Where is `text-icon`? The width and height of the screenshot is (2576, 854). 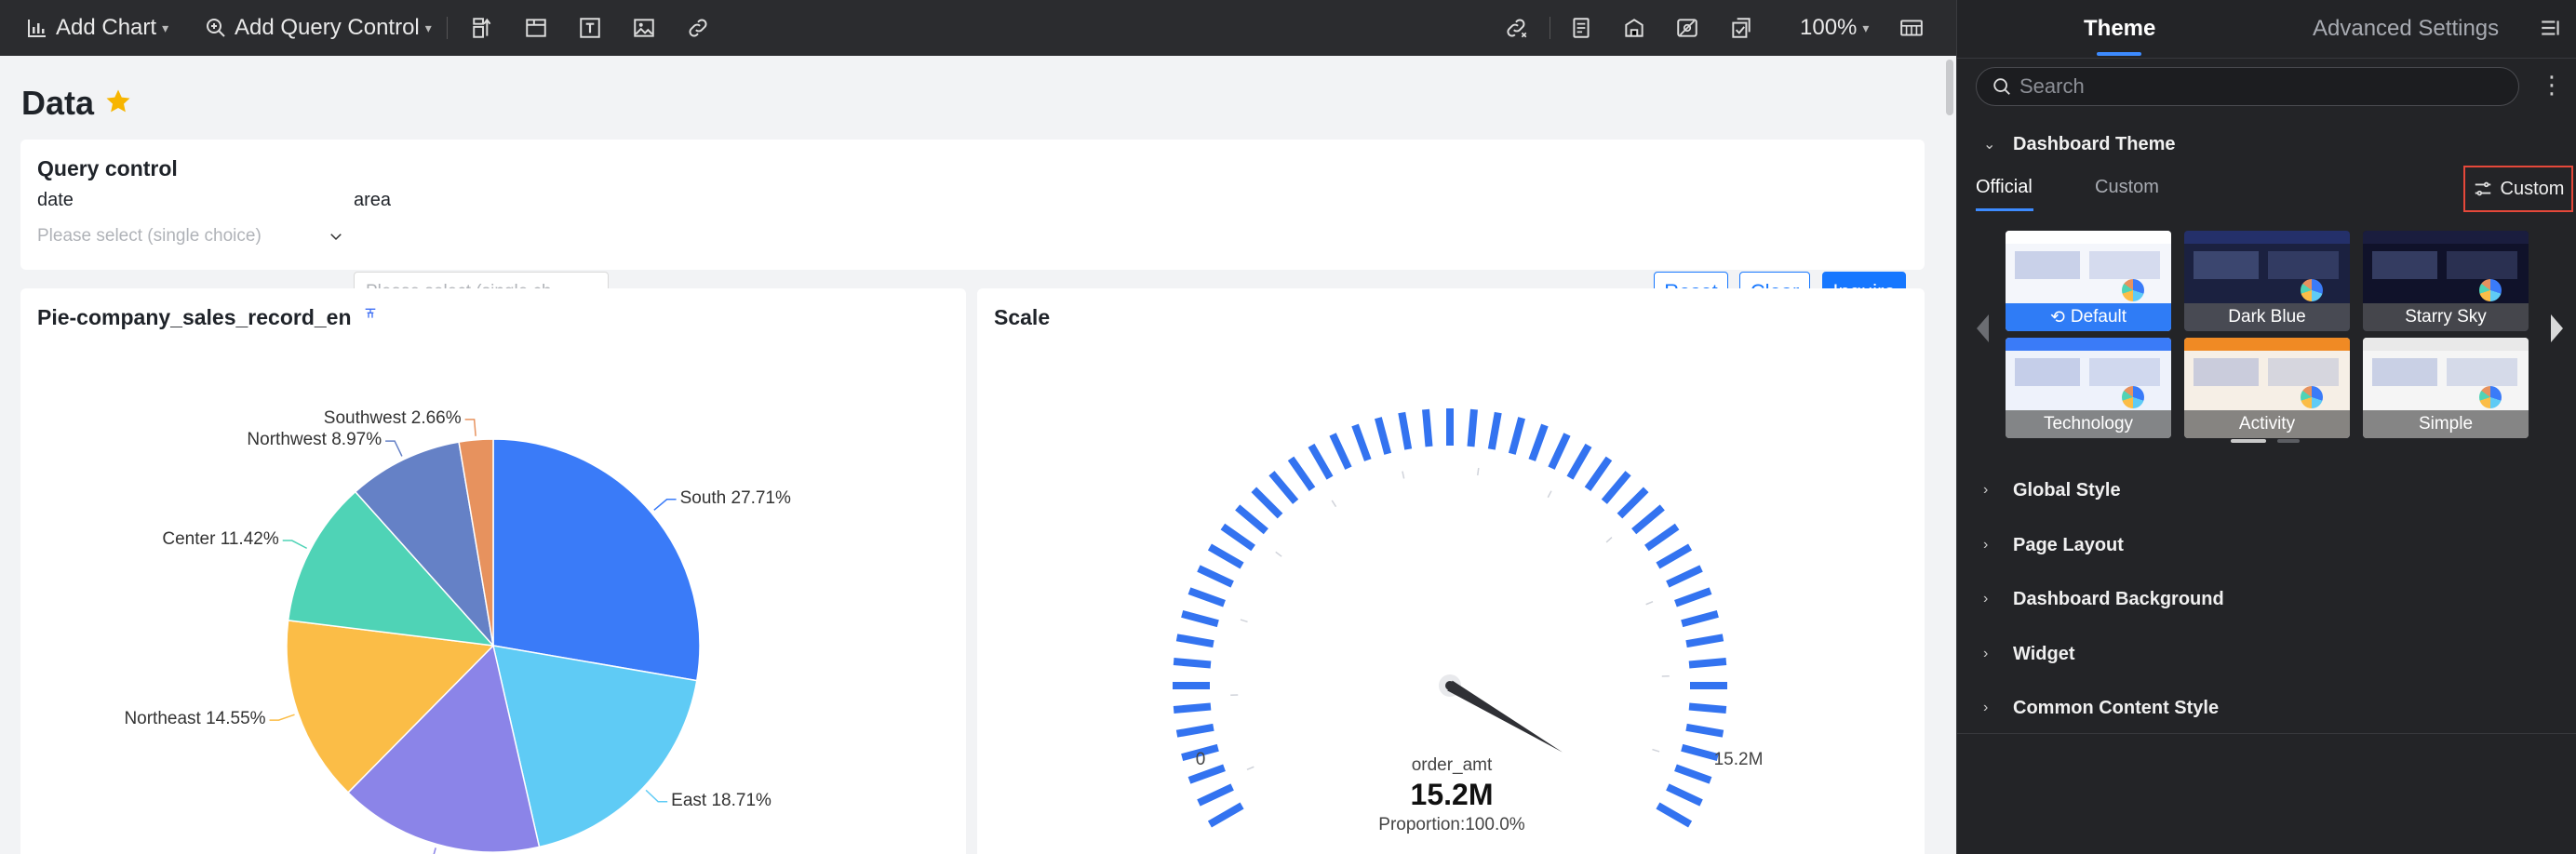
text-icon is located at coordinates (590, 28).